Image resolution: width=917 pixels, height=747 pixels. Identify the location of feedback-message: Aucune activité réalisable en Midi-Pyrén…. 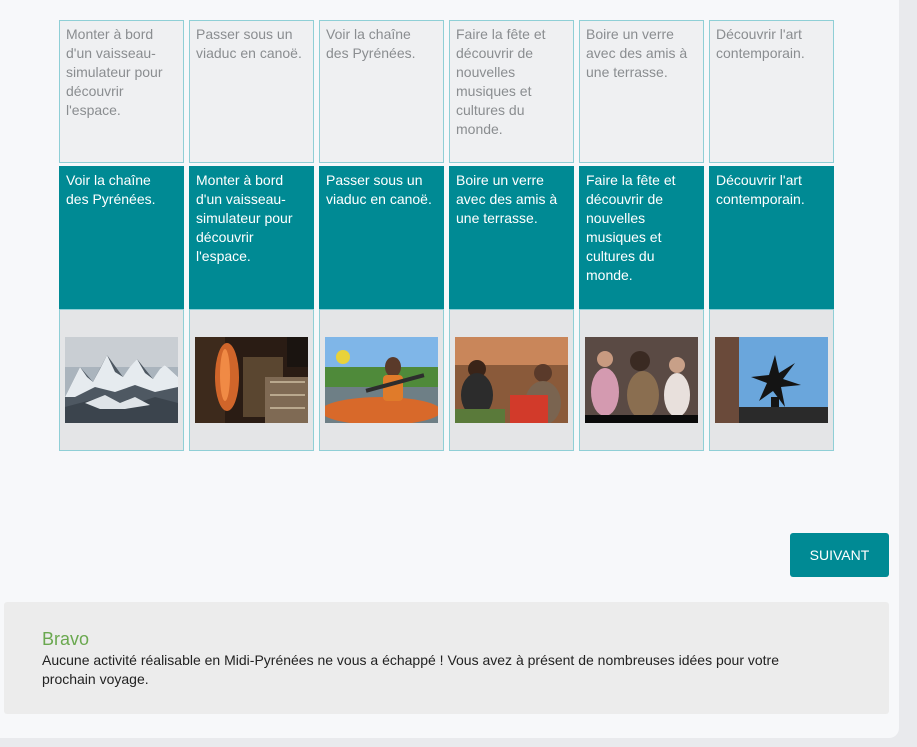
(410, 669).